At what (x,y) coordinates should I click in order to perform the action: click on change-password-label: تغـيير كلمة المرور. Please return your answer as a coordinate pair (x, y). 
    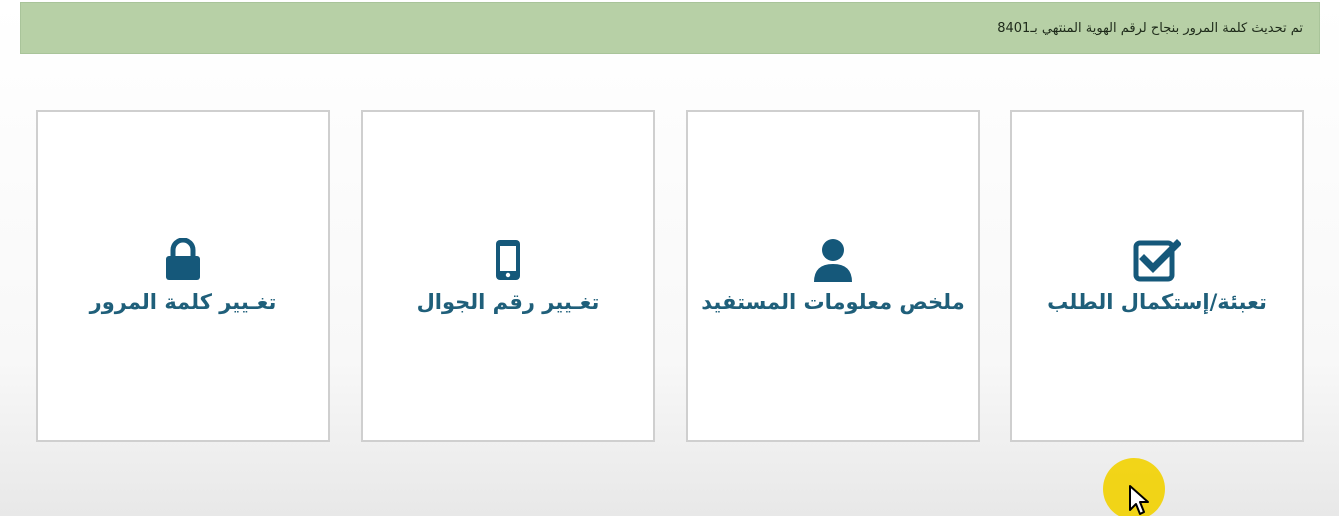
    Looking at the image, I should click on (183, 302).